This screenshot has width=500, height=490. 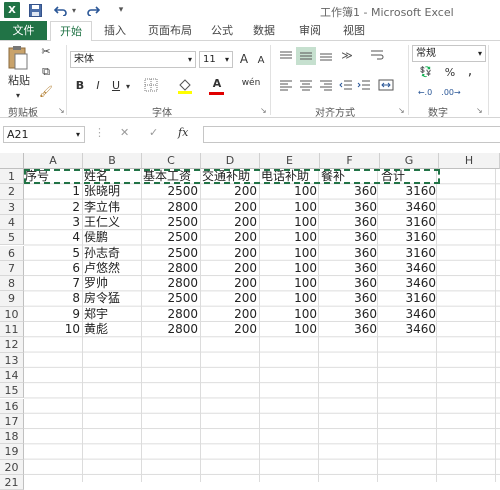 What do you see at coordinates (12, 391) in the screenshot?
I see `row-header: 15` at bounding box center [12, 391].